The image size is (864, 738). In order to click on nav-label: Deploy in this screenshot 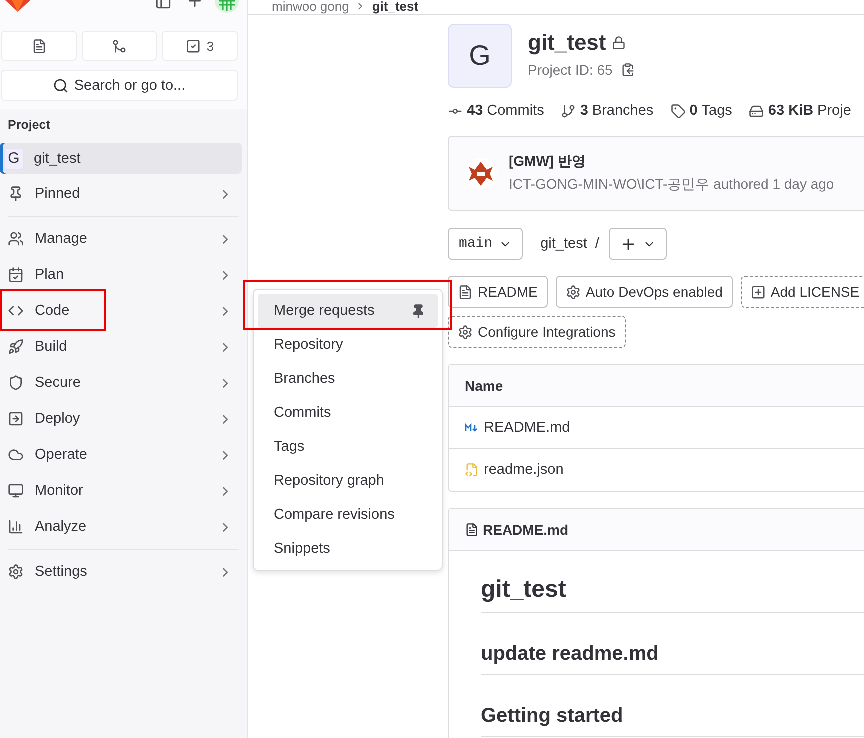, I will do `click(58, 419)`.